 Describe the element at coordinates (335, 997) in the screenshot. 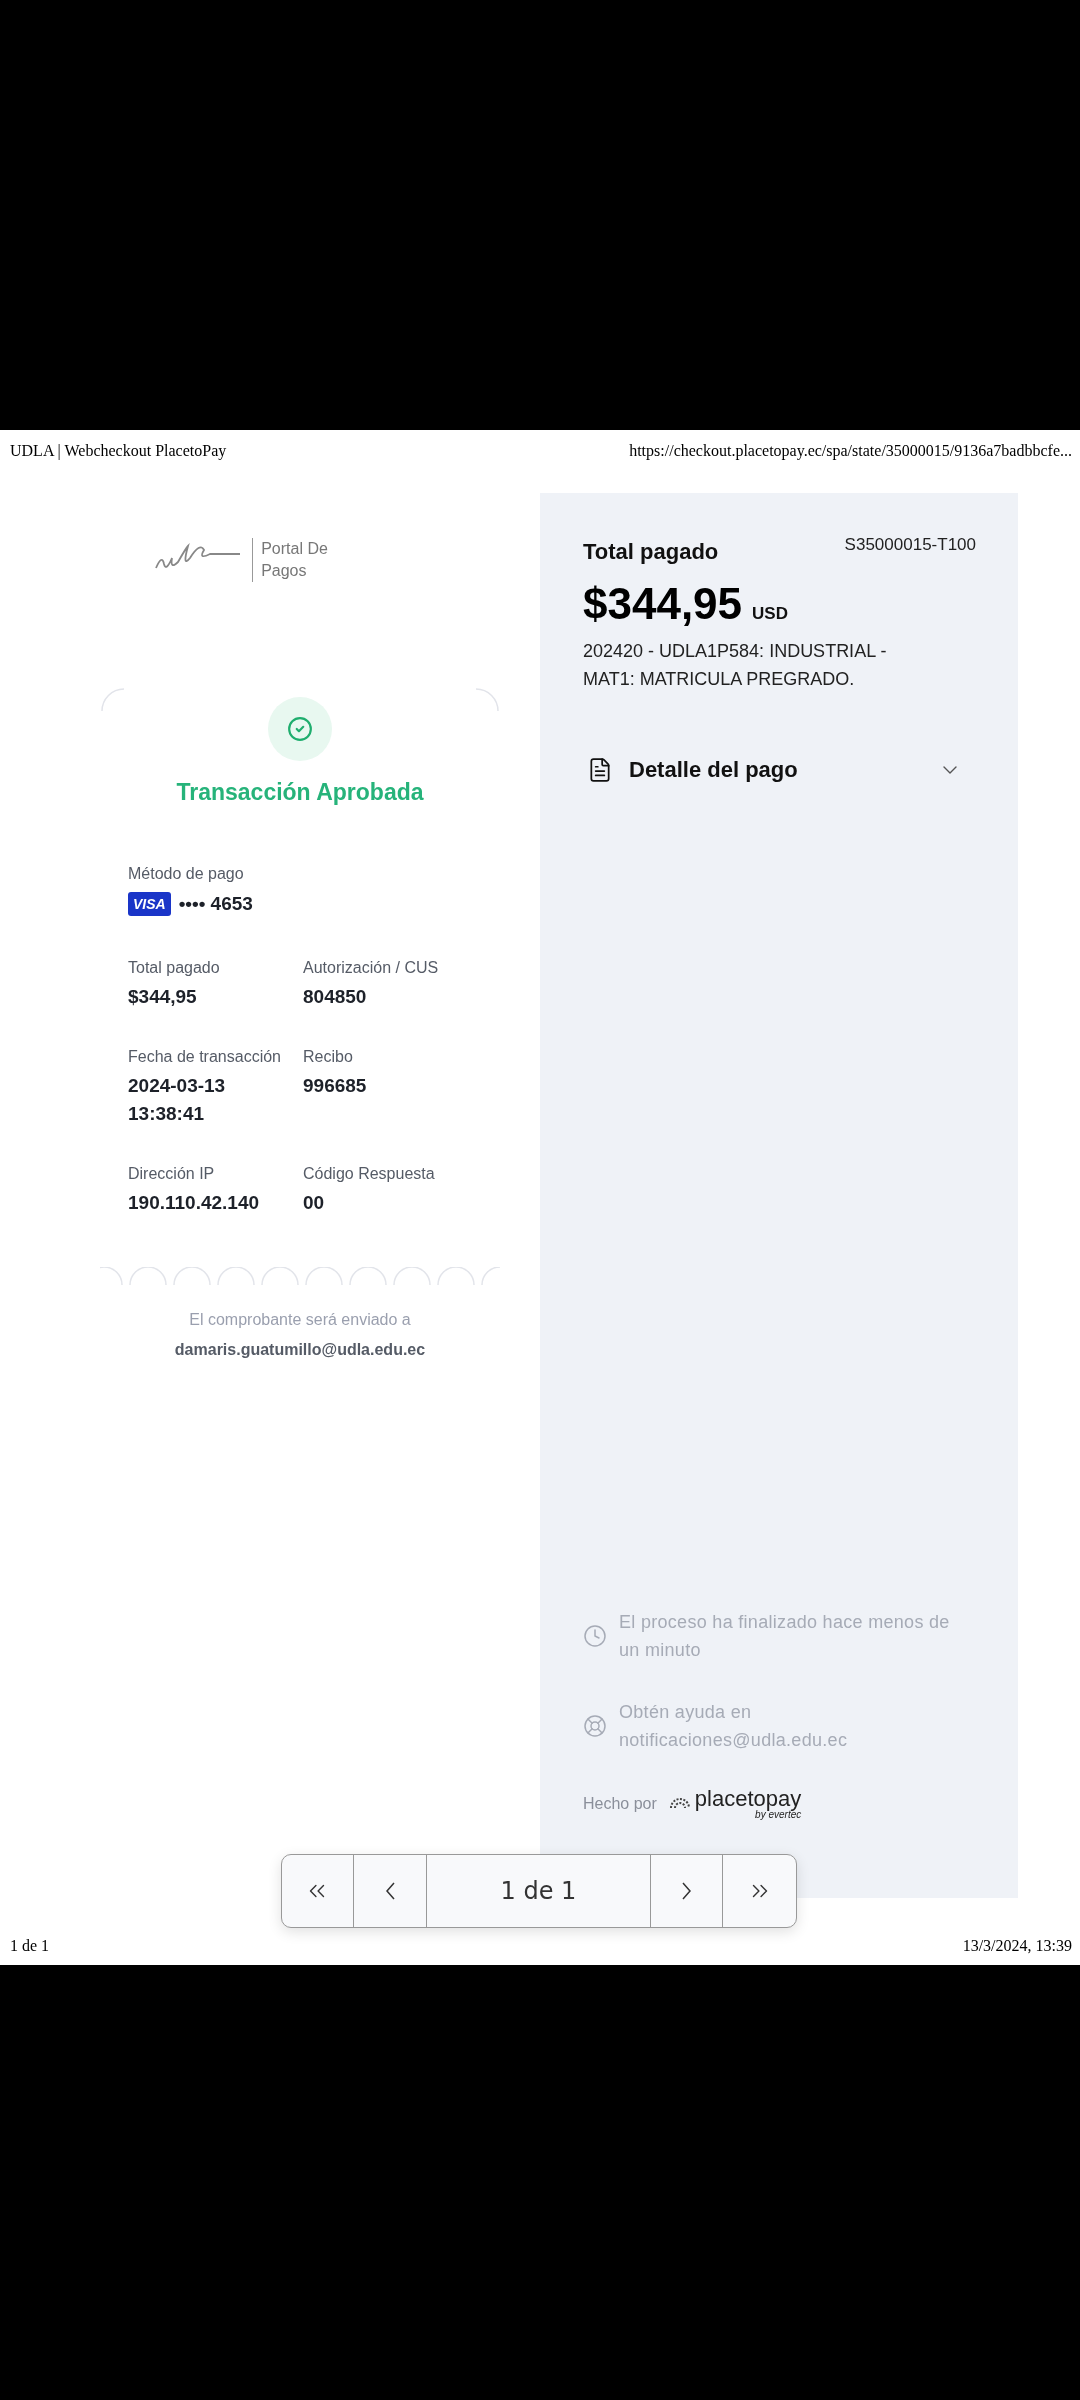

I see `field-value: 804850` at that location.